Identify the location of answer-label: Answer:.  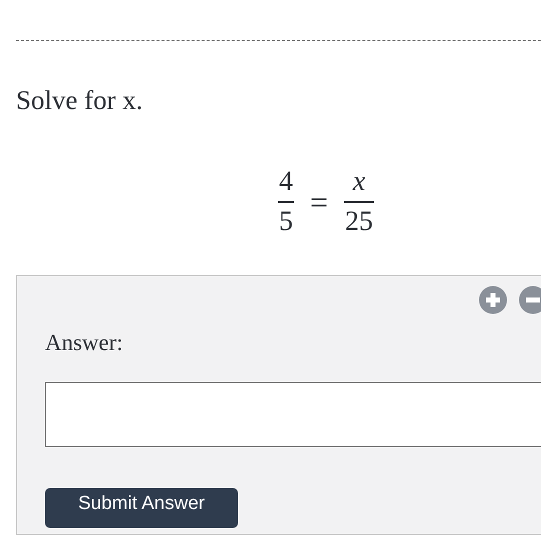
(84, 342).